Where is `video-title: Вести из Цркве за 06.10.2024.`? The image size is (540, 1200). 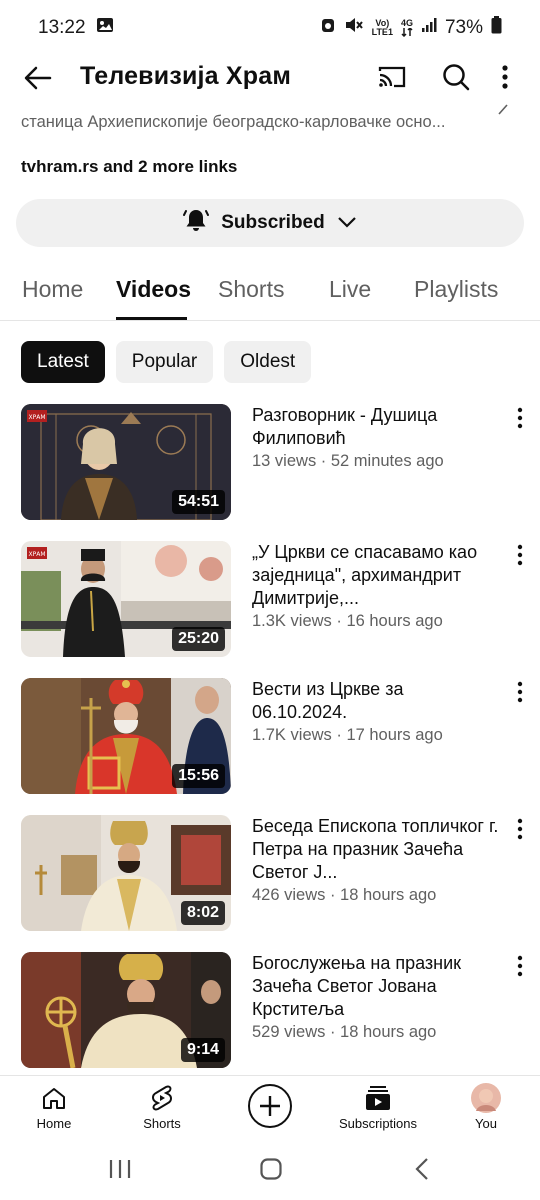 video-title: Вести из Цркве за 06.10.2024. is located at coordinates (377, 701).